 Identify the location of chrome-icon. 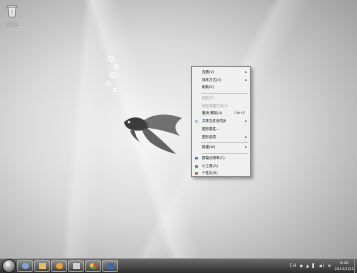
(93, 266).